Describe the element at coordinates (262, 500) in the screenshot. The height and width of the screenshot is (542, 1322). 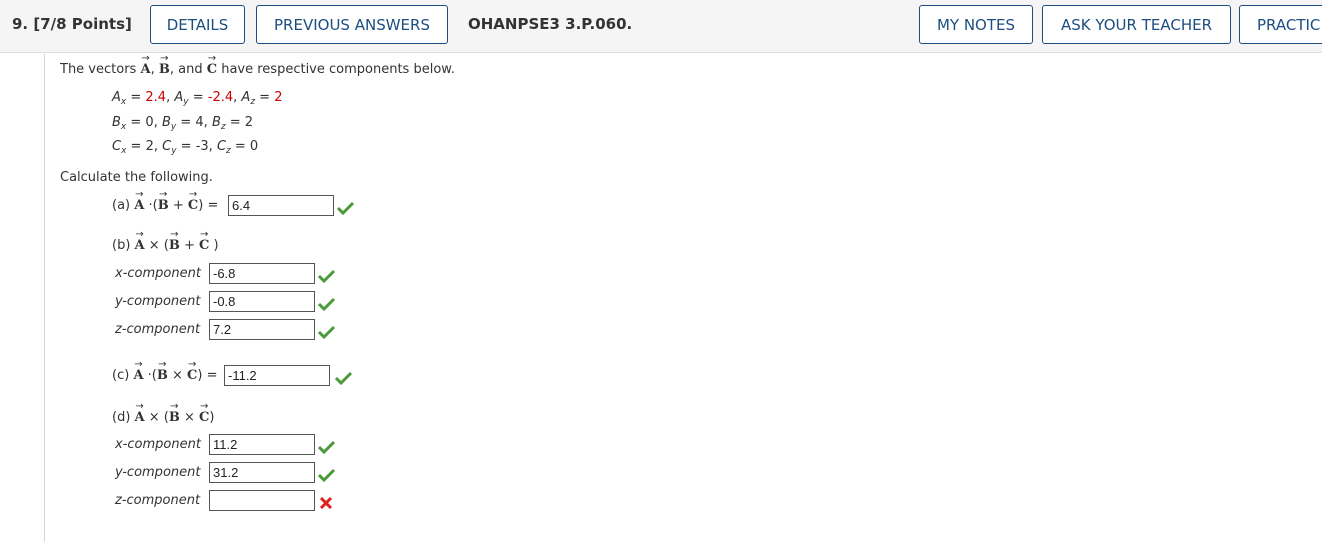
I see `part-d-z-input` at that location.